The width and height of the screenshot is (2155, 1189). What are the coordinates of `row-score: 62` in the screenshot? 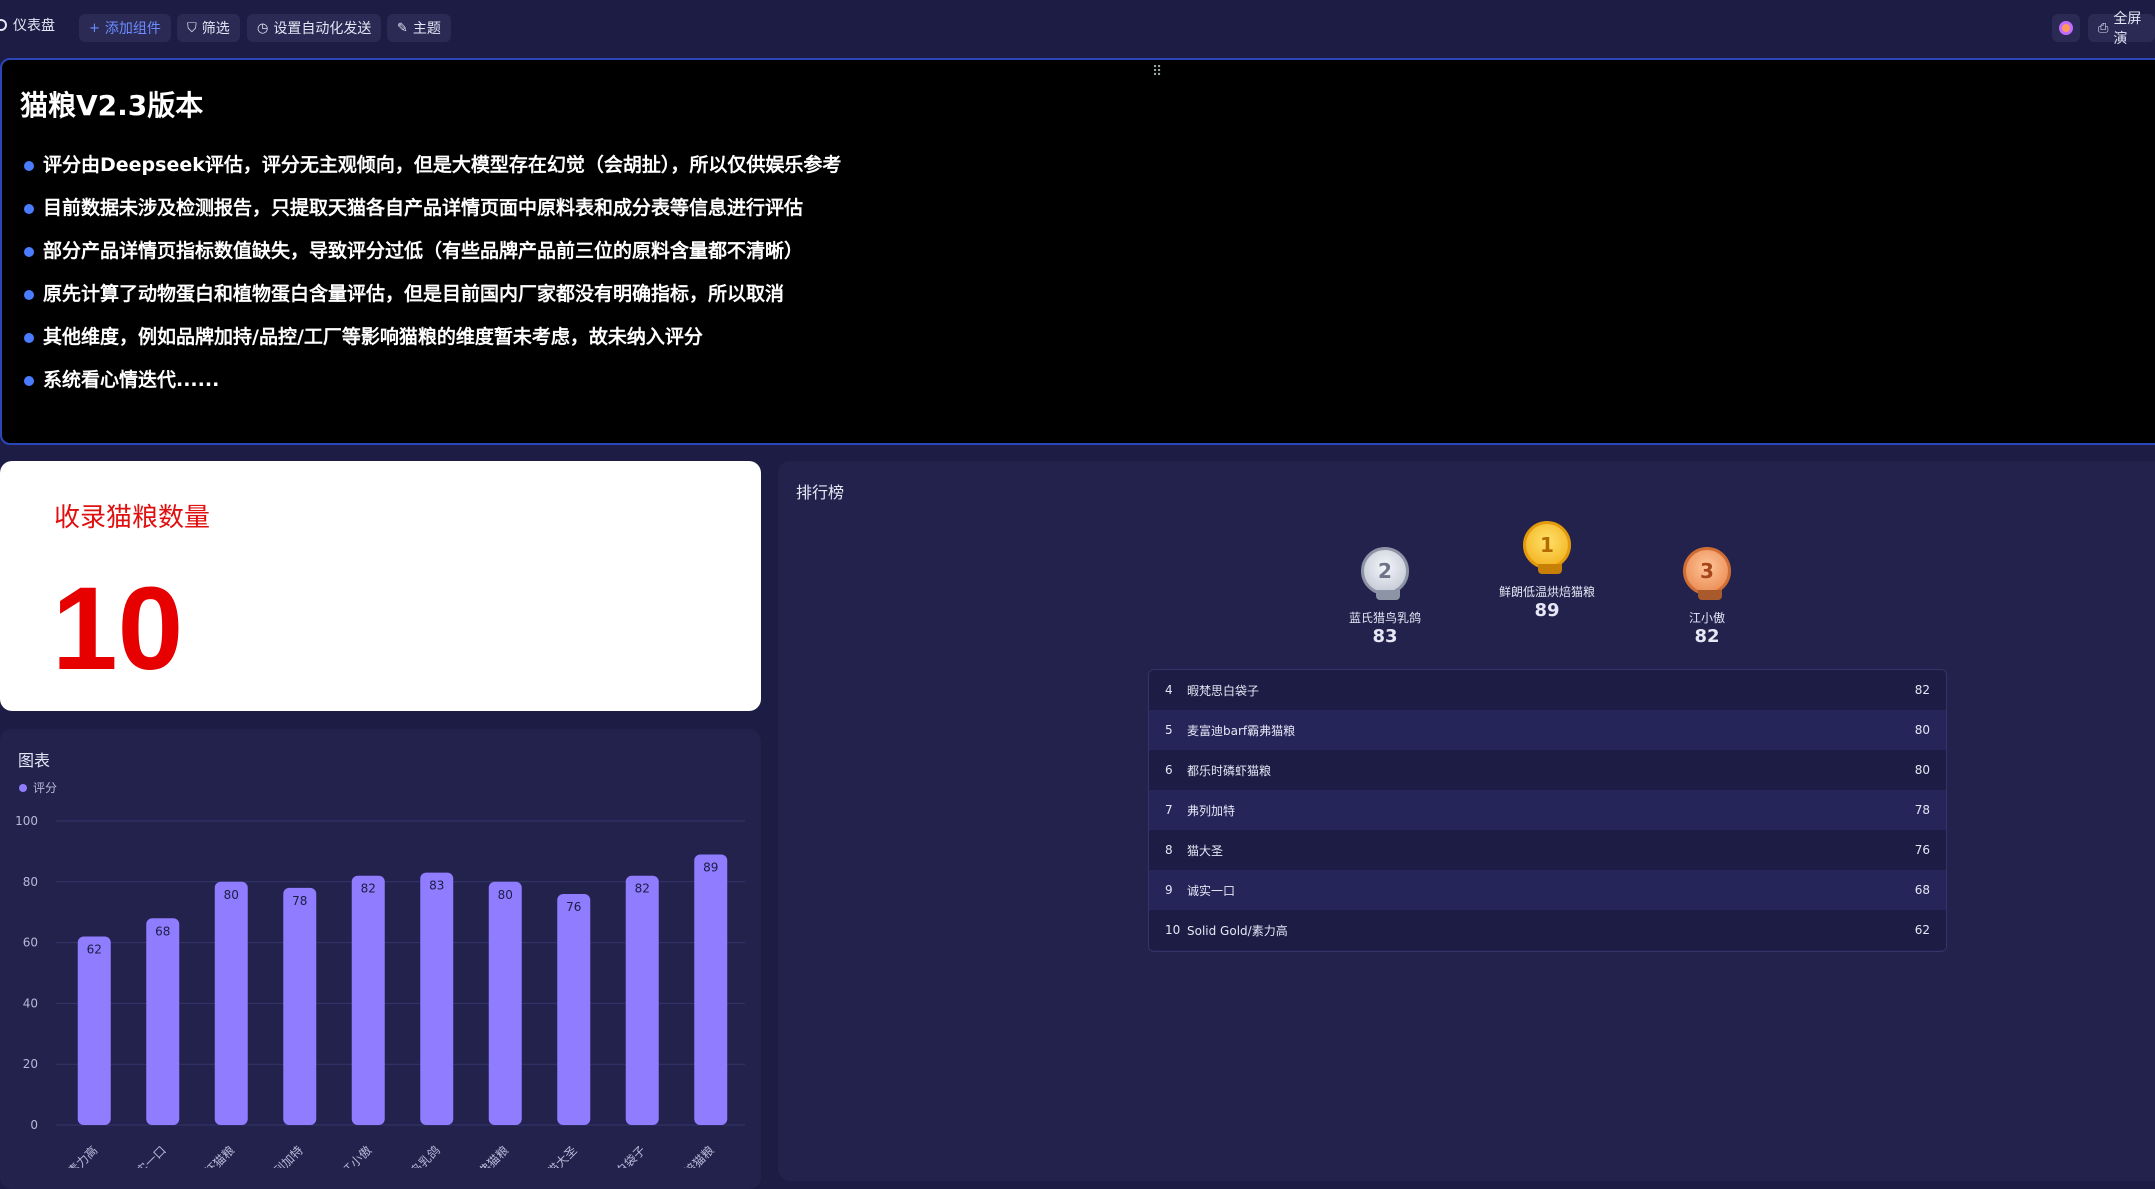 It's located at (1922, 930).